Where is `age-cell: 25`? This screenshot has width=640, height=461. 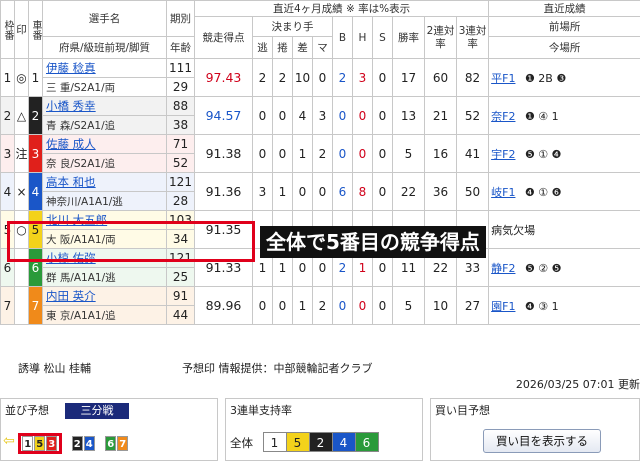 age-cell: 25 is located at coordinates (180, 277).